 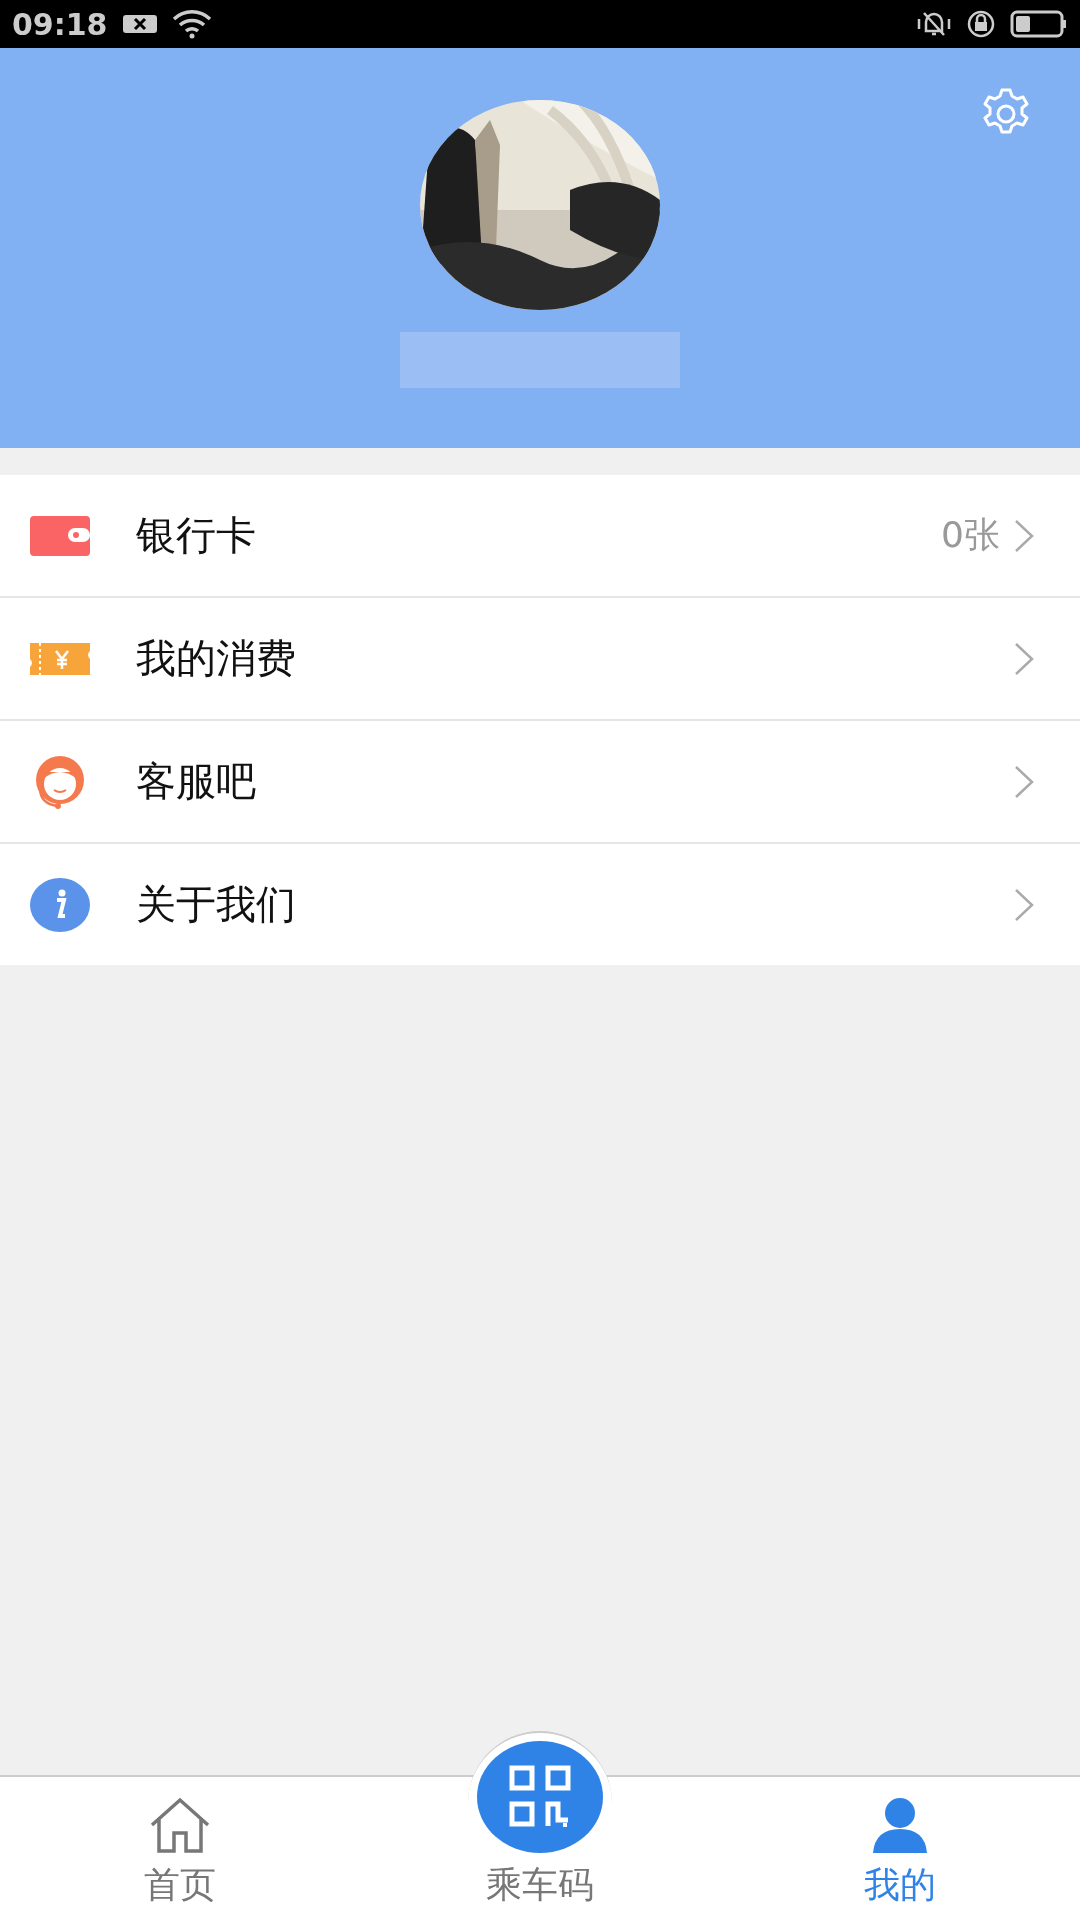 What do you see at coordinates (216, 658) in the screenshot?
I see `menu-label: 我的消费` at bounding box center [216, 658].